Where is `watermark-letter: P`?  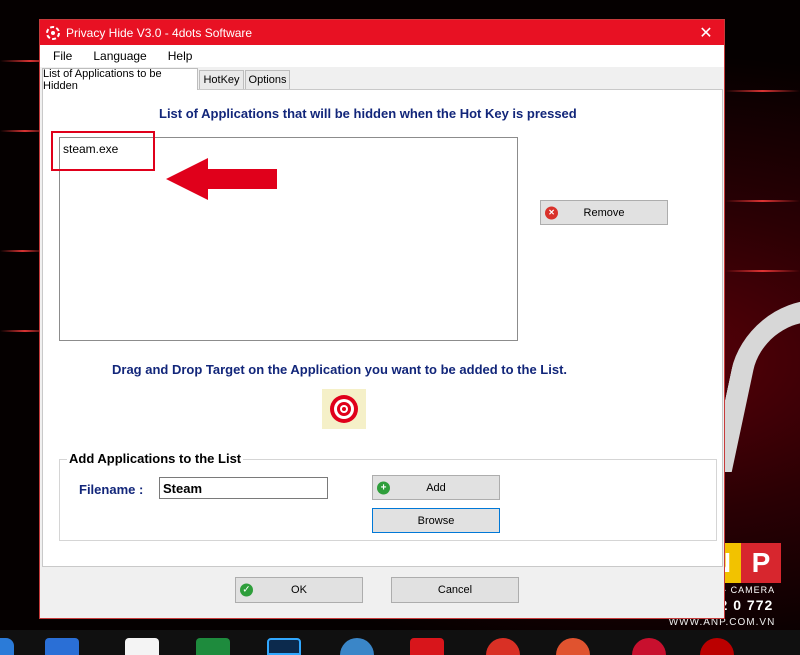 watermark-letter: P is located at coordinates (761, 563).